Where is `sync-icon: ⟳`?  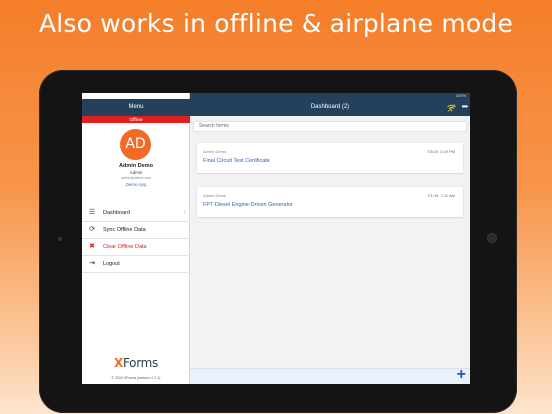
sync-icon: ⟳ is located at coordinates (92, 229).